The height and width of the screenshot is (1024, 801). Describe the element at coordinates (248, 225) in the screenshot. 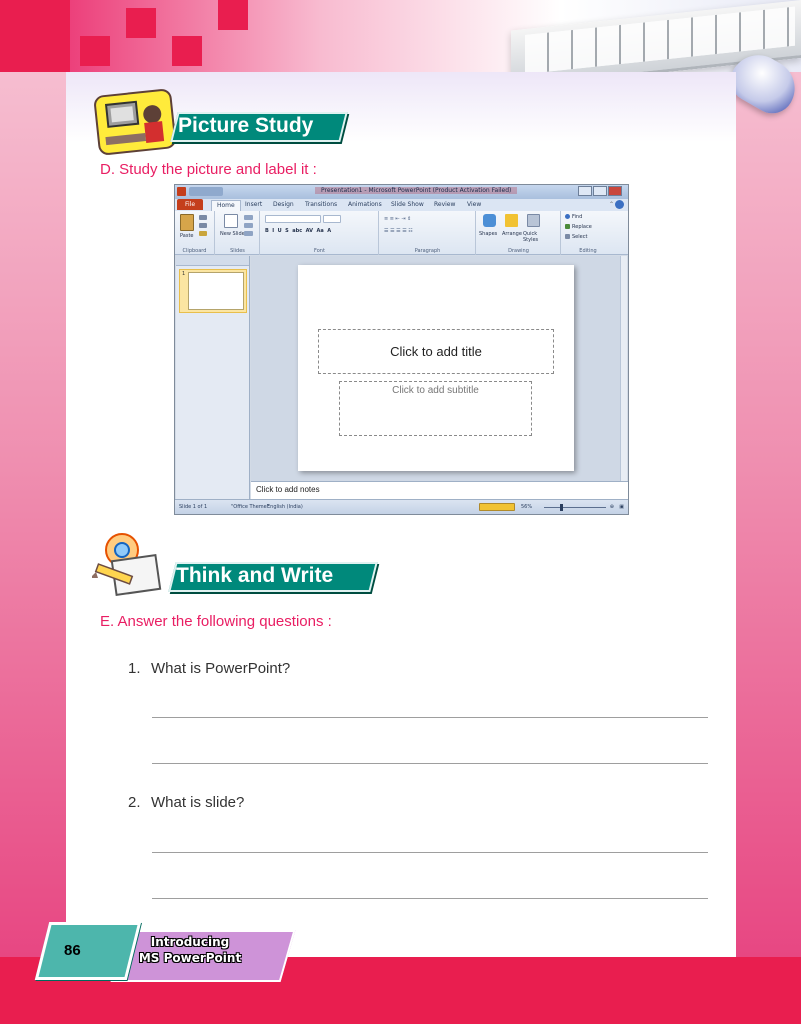

I see `reset-icon` at that location.